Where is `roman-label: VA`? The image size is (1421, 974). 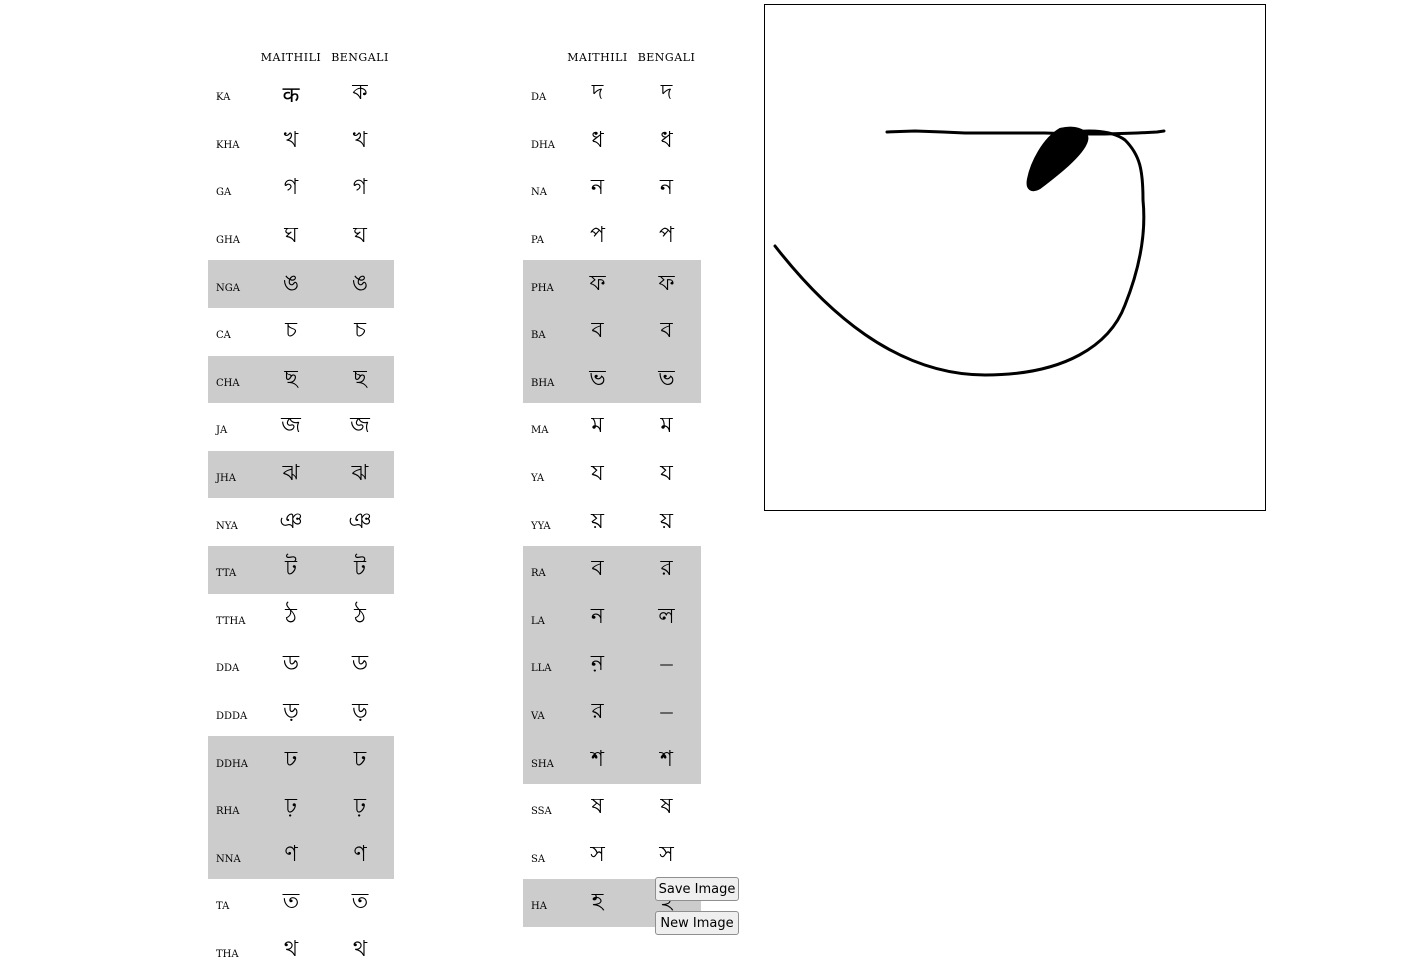 roman-label: VA is located at coordinates (543, 712).